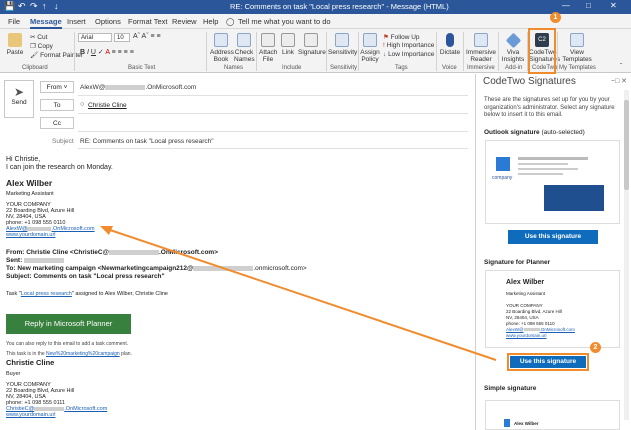 The height and width of the screenshot is (430, 631). Describe the element at coordinates (552, 415) in the screenshot. I see `simple-signature-preview: Alex Wilber` at that location.